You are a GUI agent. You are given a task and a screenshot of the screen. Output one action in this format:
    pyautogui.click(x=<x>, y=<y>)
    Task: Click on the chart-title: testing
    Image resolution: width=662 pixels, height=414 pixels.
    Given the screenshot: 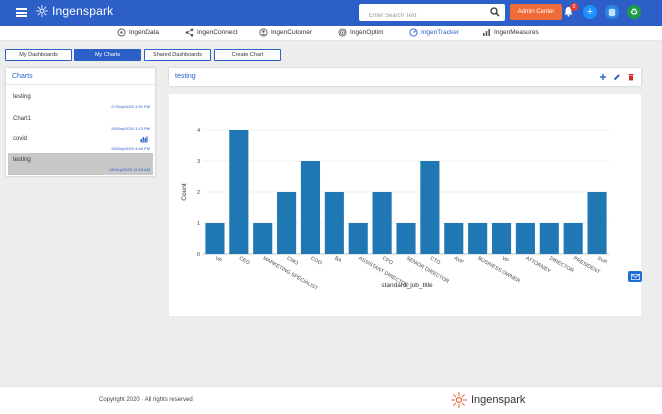 What is the action you would take?
    pyautogui.click(x=185, y=76)
    